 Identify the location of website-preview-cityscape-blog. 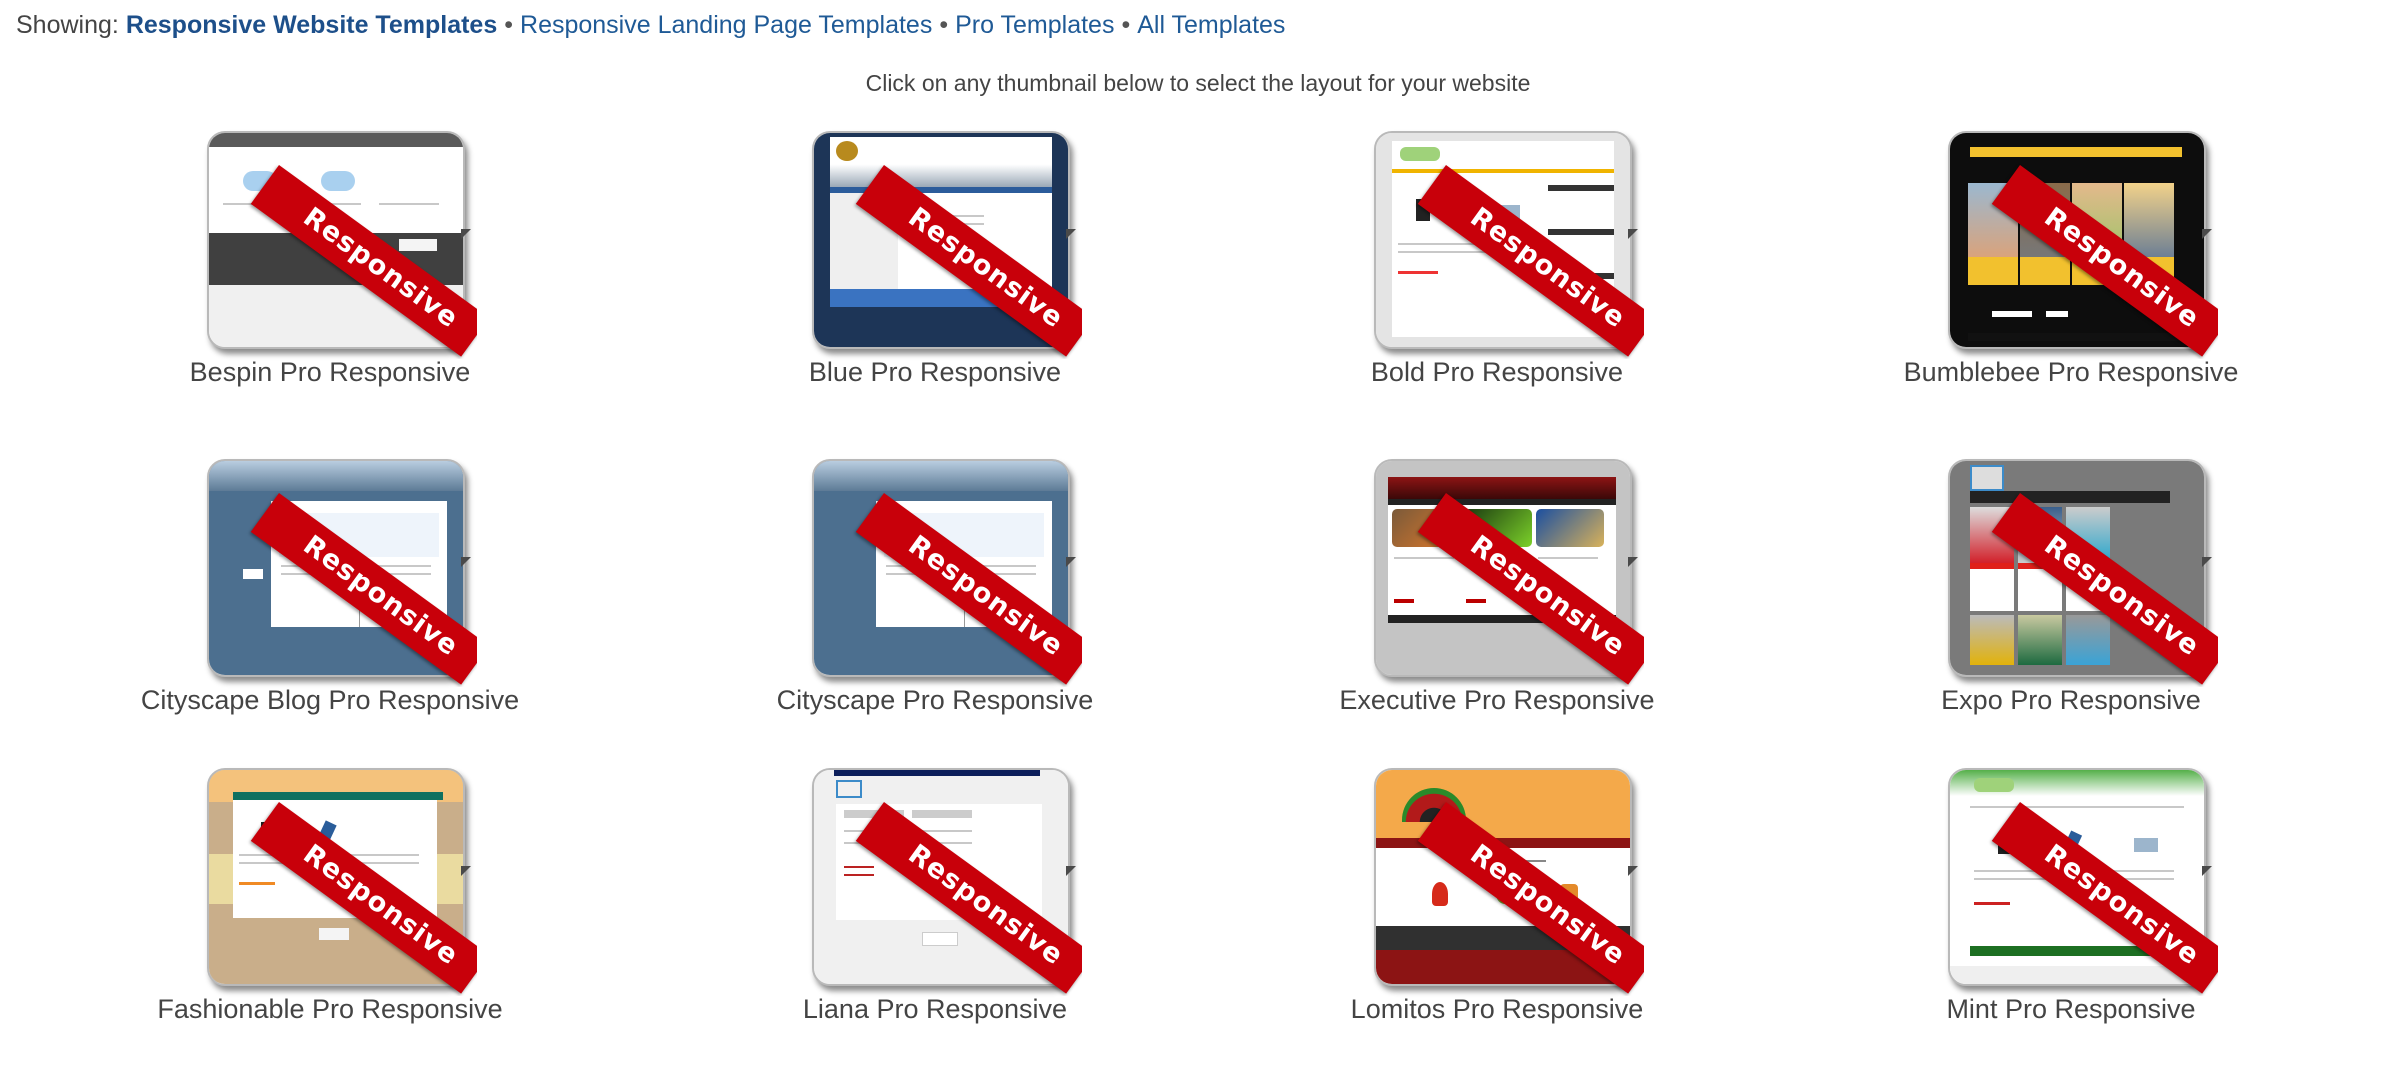
(336, 568).